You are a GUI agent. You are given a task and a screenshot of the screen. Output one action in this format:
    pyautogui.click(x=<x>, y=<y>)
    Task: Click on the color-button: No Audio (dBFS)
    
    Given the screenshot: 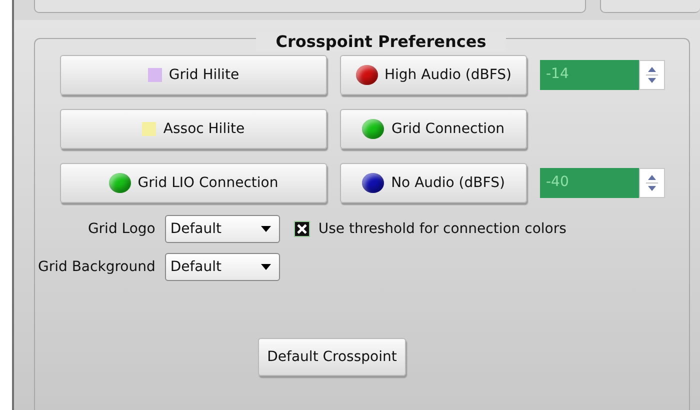 What is the action you would take?
    pyautogui.click(x=433, y=183)
    